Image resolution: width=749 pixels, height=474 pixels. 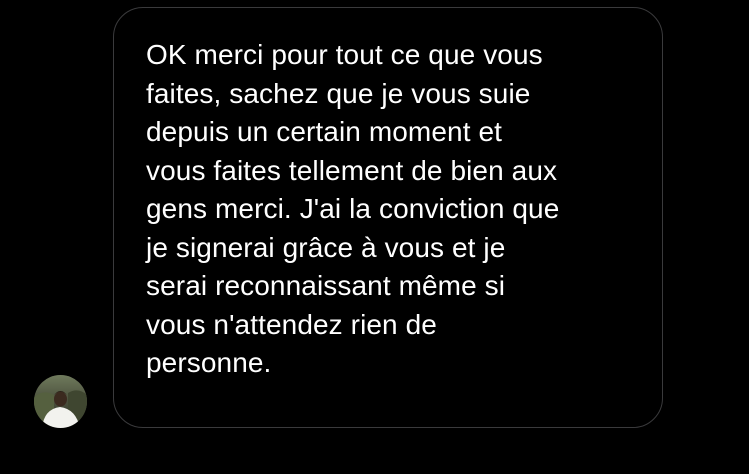 I want to click on sender-avatar, so click(x=60, y=401).